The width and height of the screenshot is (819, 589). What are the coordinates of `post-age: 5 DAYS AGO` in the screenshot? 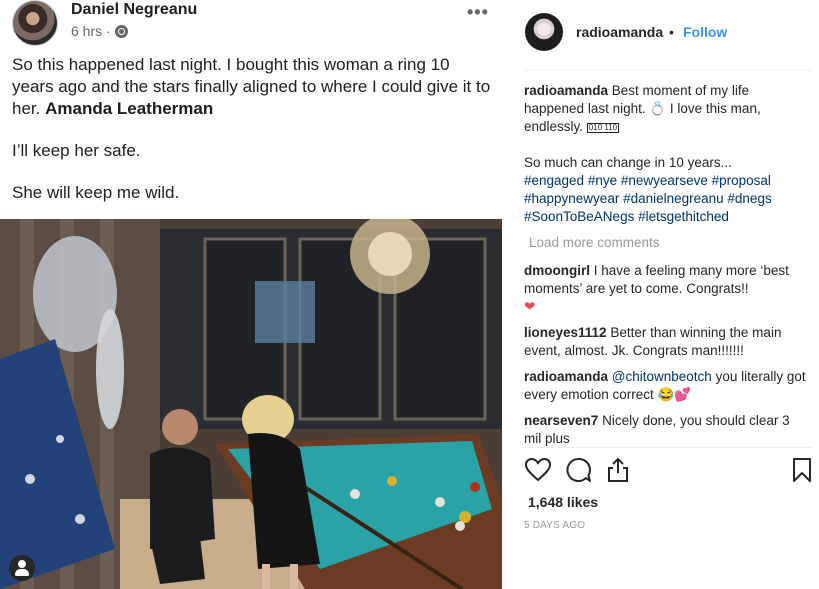 It's located at (555, 525).